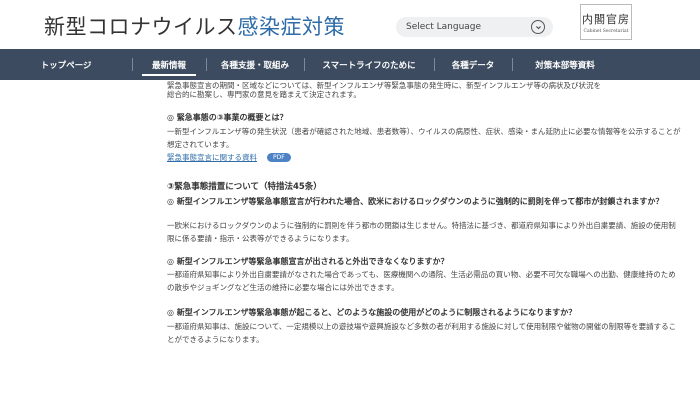 The height and width of the screenshot is (393, 700). Describe the element at coordinates (538, 27) in the screenshot. I see `chevron-down-icon` at that location.